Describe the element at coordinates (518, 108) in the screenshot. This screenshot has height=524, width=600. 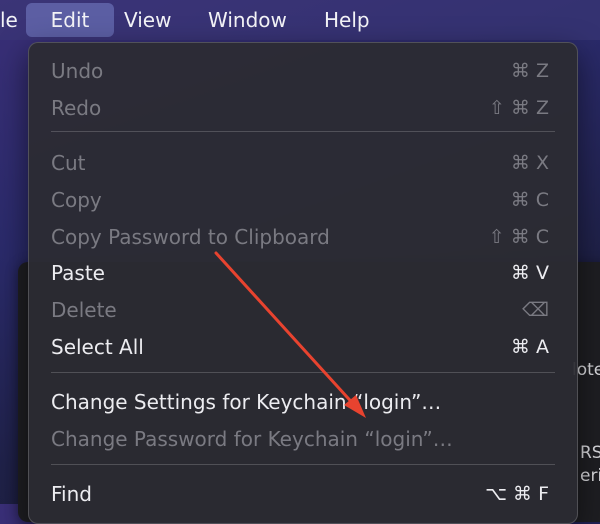
I see `shortcut-label: ⇧ ⌘ Z` at that location.